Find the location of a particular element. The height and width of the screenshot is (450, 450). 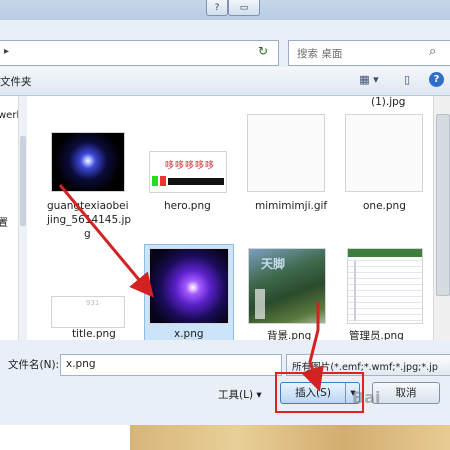

annotation-insert-highlight is located at coordinates (319, 392).